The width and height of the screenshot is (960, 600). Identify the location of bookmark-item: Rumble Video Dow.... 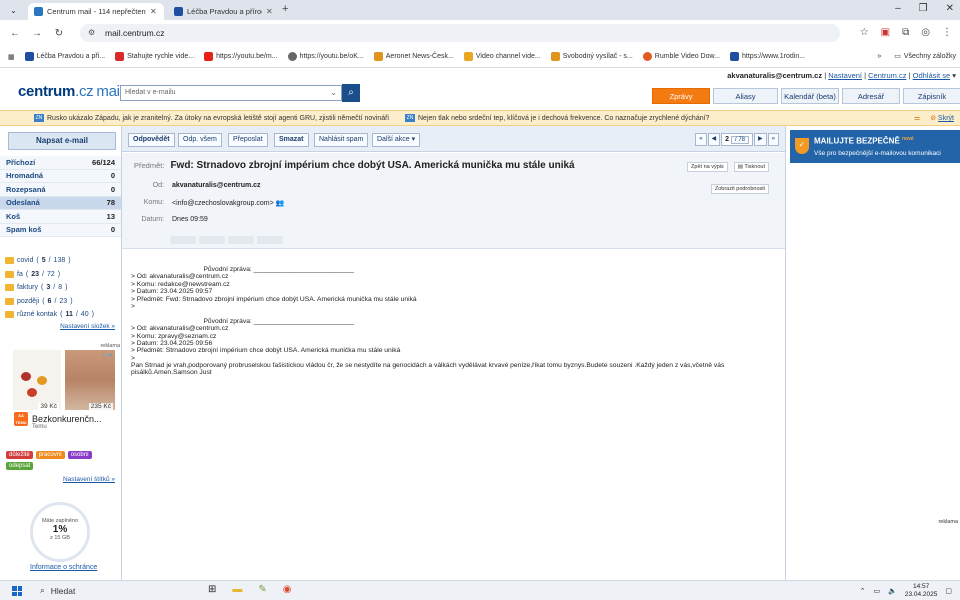
(681, 56).